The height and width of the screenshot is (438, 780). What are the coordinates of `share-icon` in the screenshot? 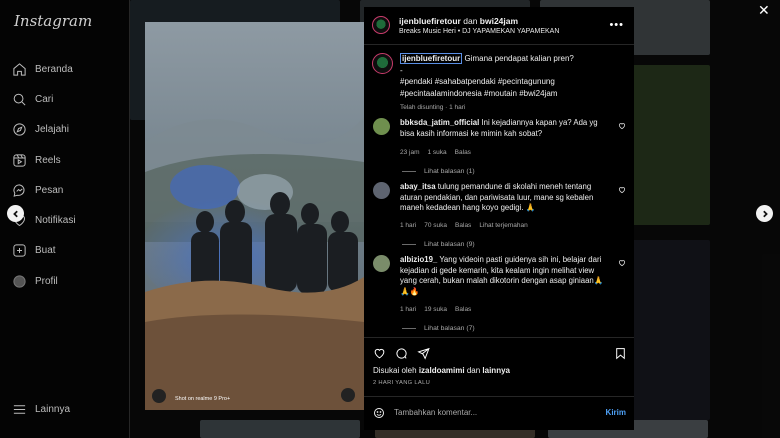 It's located at (423, 353).